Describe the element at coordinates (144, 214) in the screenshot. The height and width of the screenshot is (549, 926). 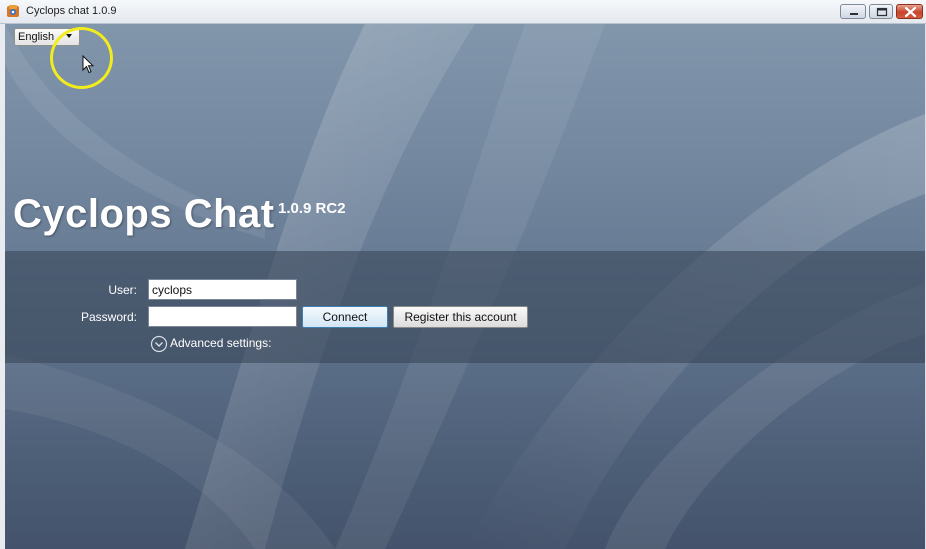
I see `app-brand-title: Cyclops Chat` at that location.